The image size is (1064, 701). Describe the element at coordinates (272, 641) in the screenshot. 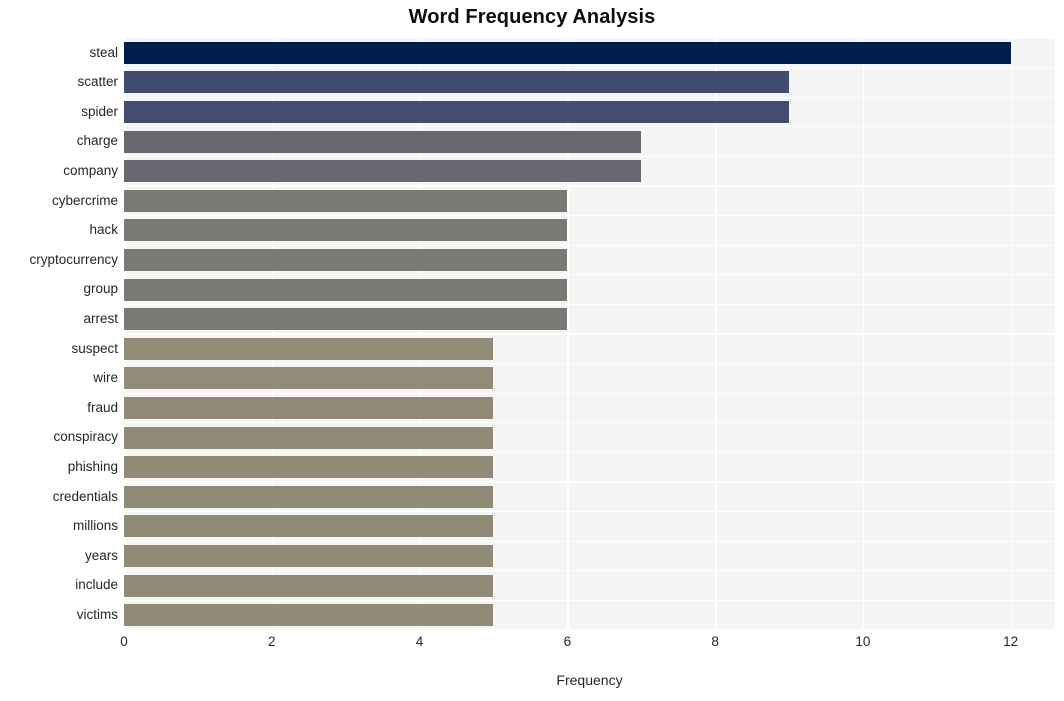

I see `x-tick-2: 2` at that location.